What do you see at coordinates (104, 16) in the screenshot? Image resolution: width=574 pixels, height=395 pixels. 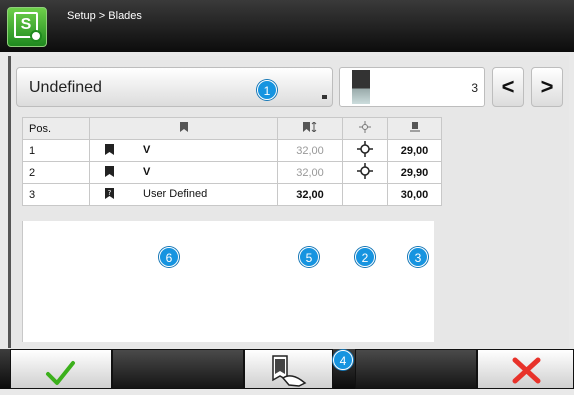 I see `breadcrumb: Setup > Blades` at bounding box center [104, 16].